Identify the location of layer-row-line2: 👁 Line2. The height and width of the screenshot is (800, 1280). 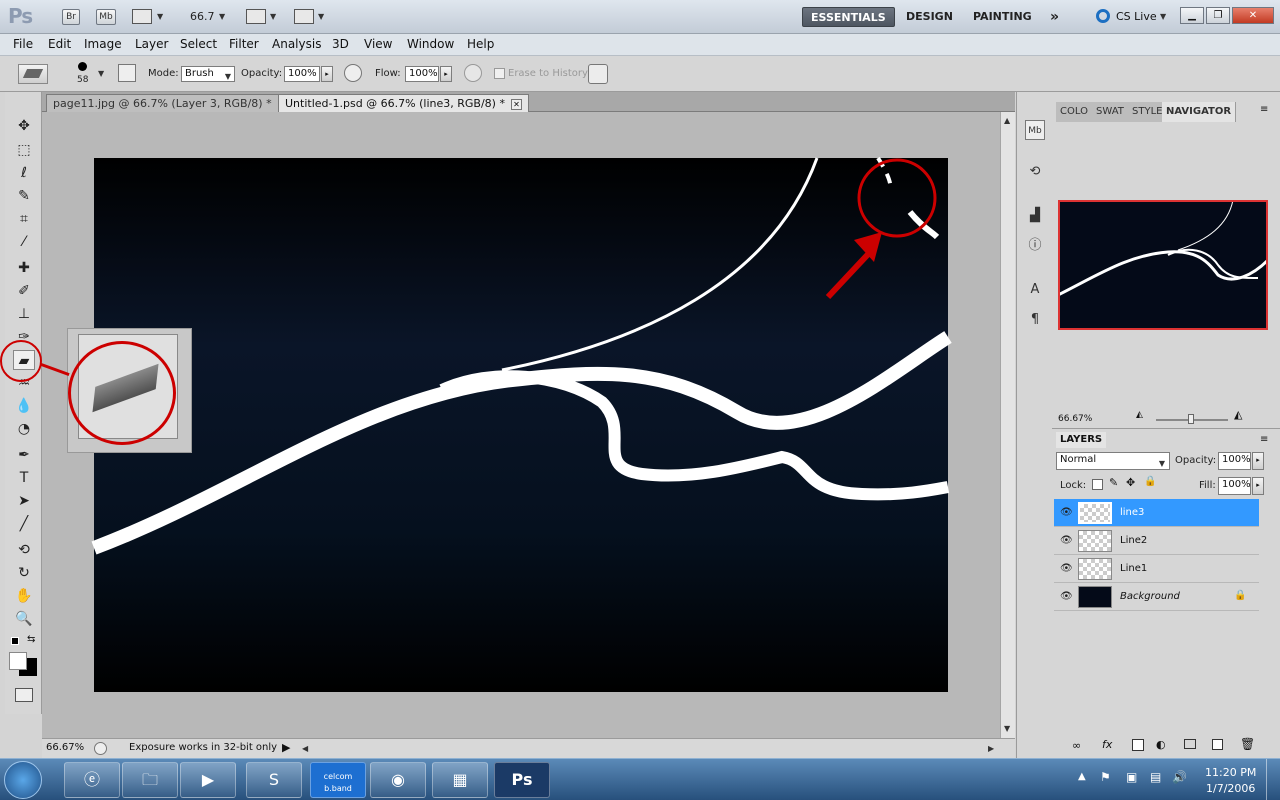
(1156, 541).